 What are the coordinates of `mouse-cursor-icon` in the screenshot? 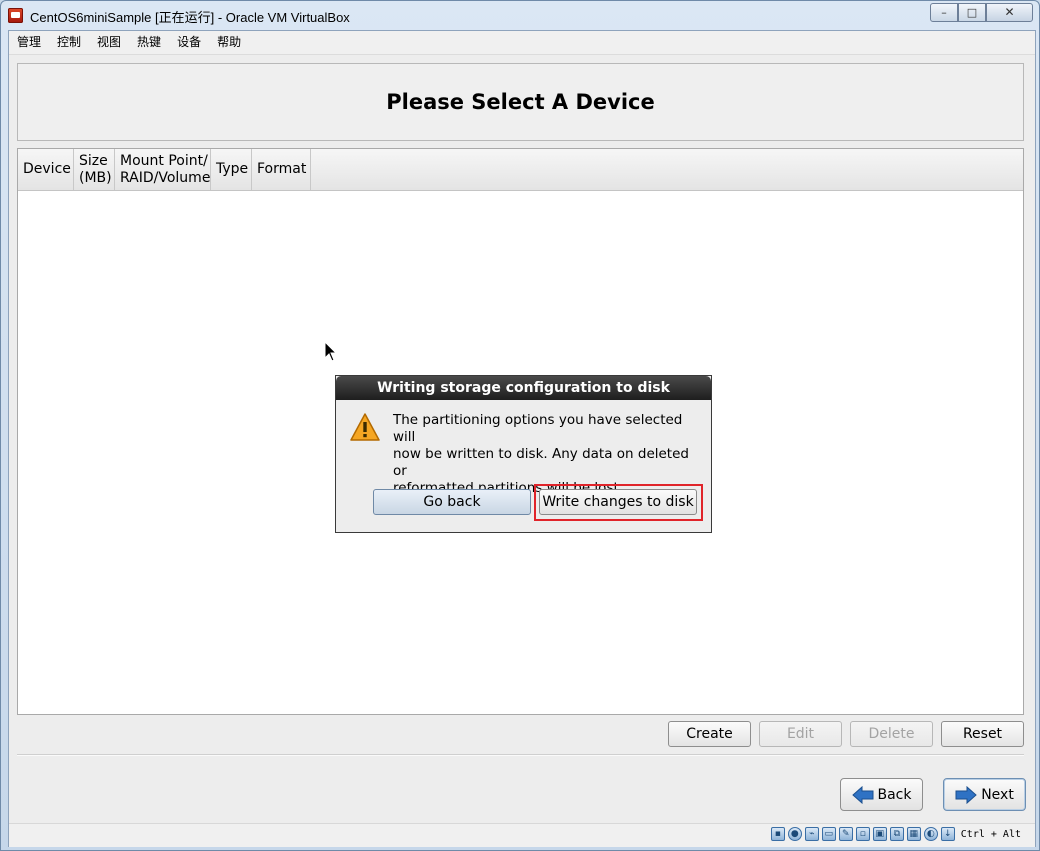 It's located at (331, 351).